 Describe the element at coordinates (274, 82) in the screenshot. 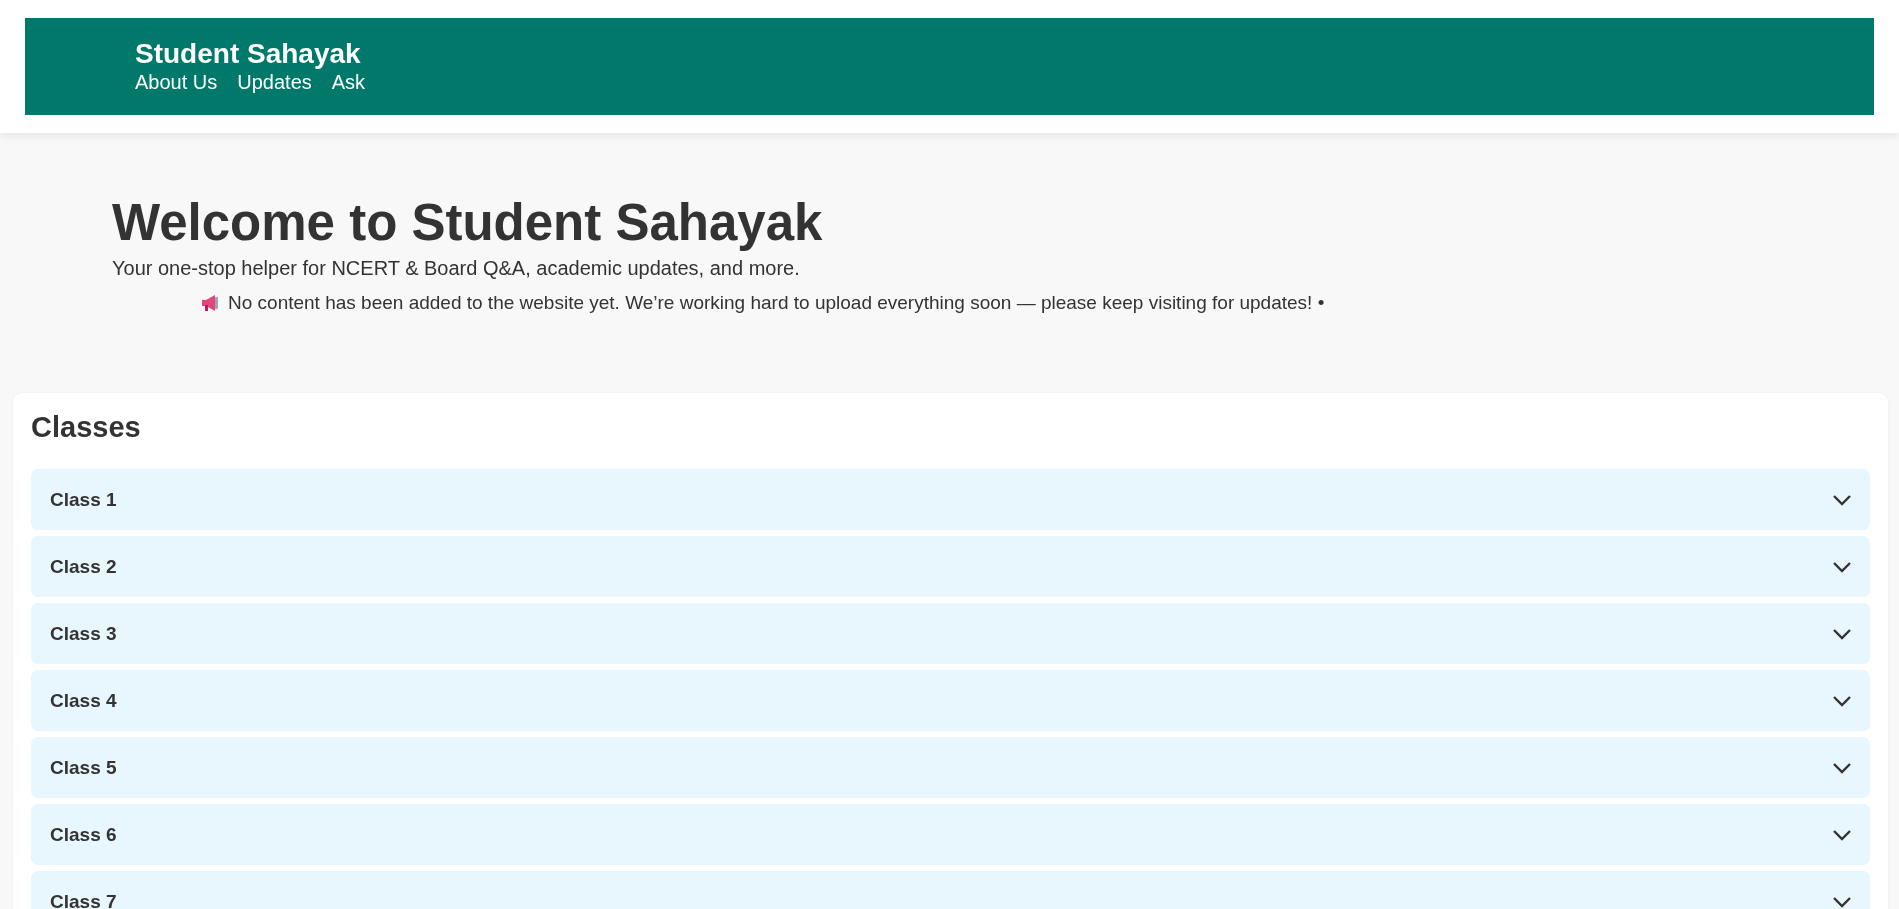

I see `nav-link: Updates` at that location.